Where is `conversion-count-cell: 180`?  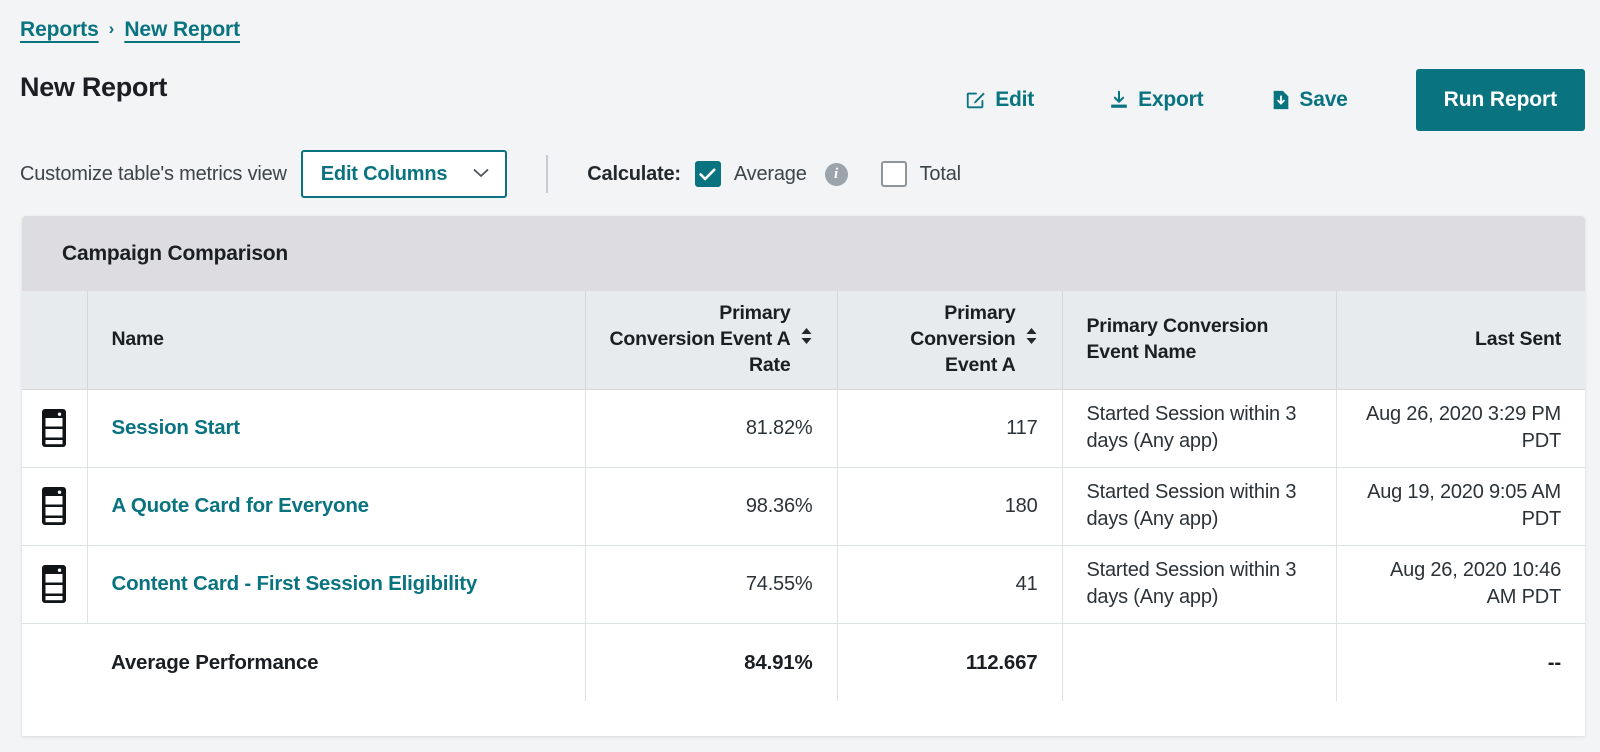
conversion-count-cell: 180 is located at coordinates (950, 506).